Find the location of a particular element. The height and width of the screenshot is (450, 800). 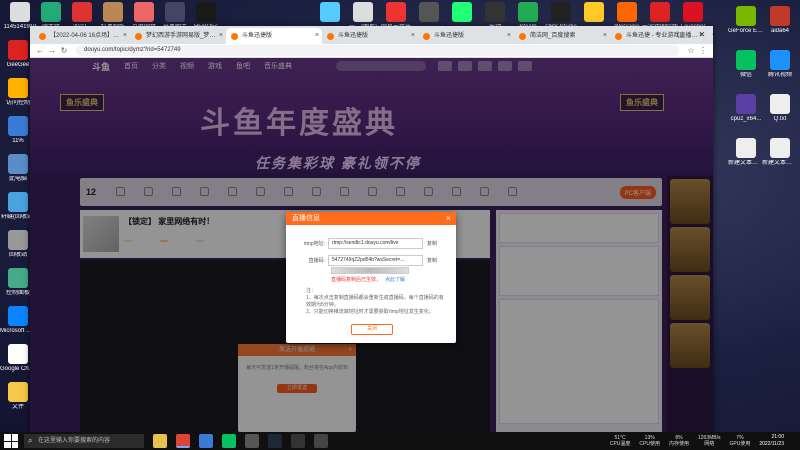

steam-icon is located at coordinates (275, 441).